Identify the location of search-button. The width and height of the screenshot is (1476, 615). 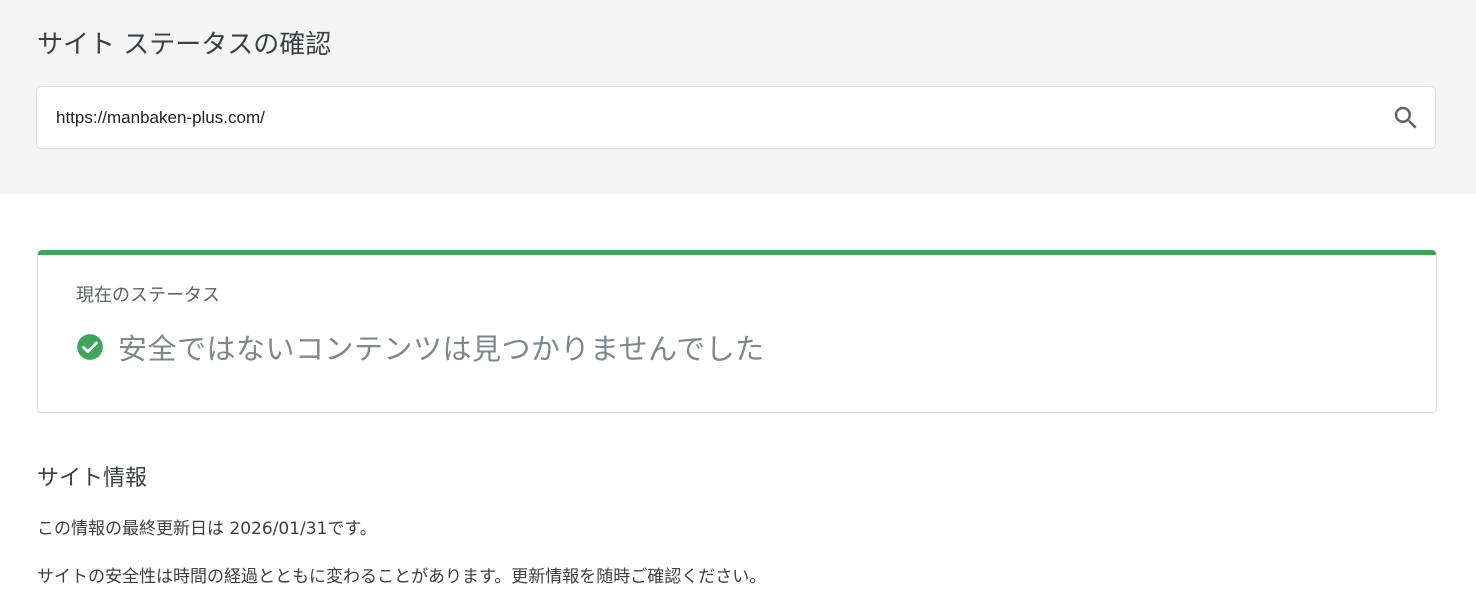
(1406, 118).